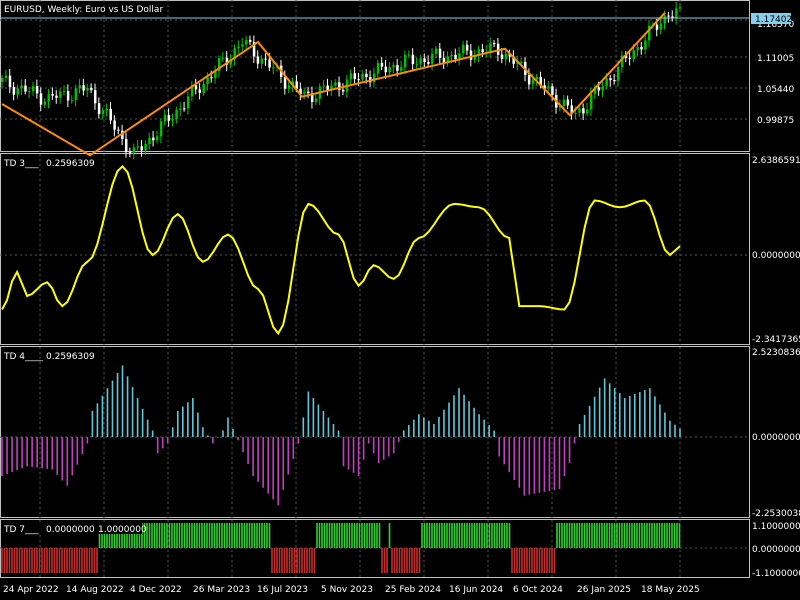  I want to click on main-panel-title: EURUSD, Weekly: Euro vs US Dollar, so click(83, 10).